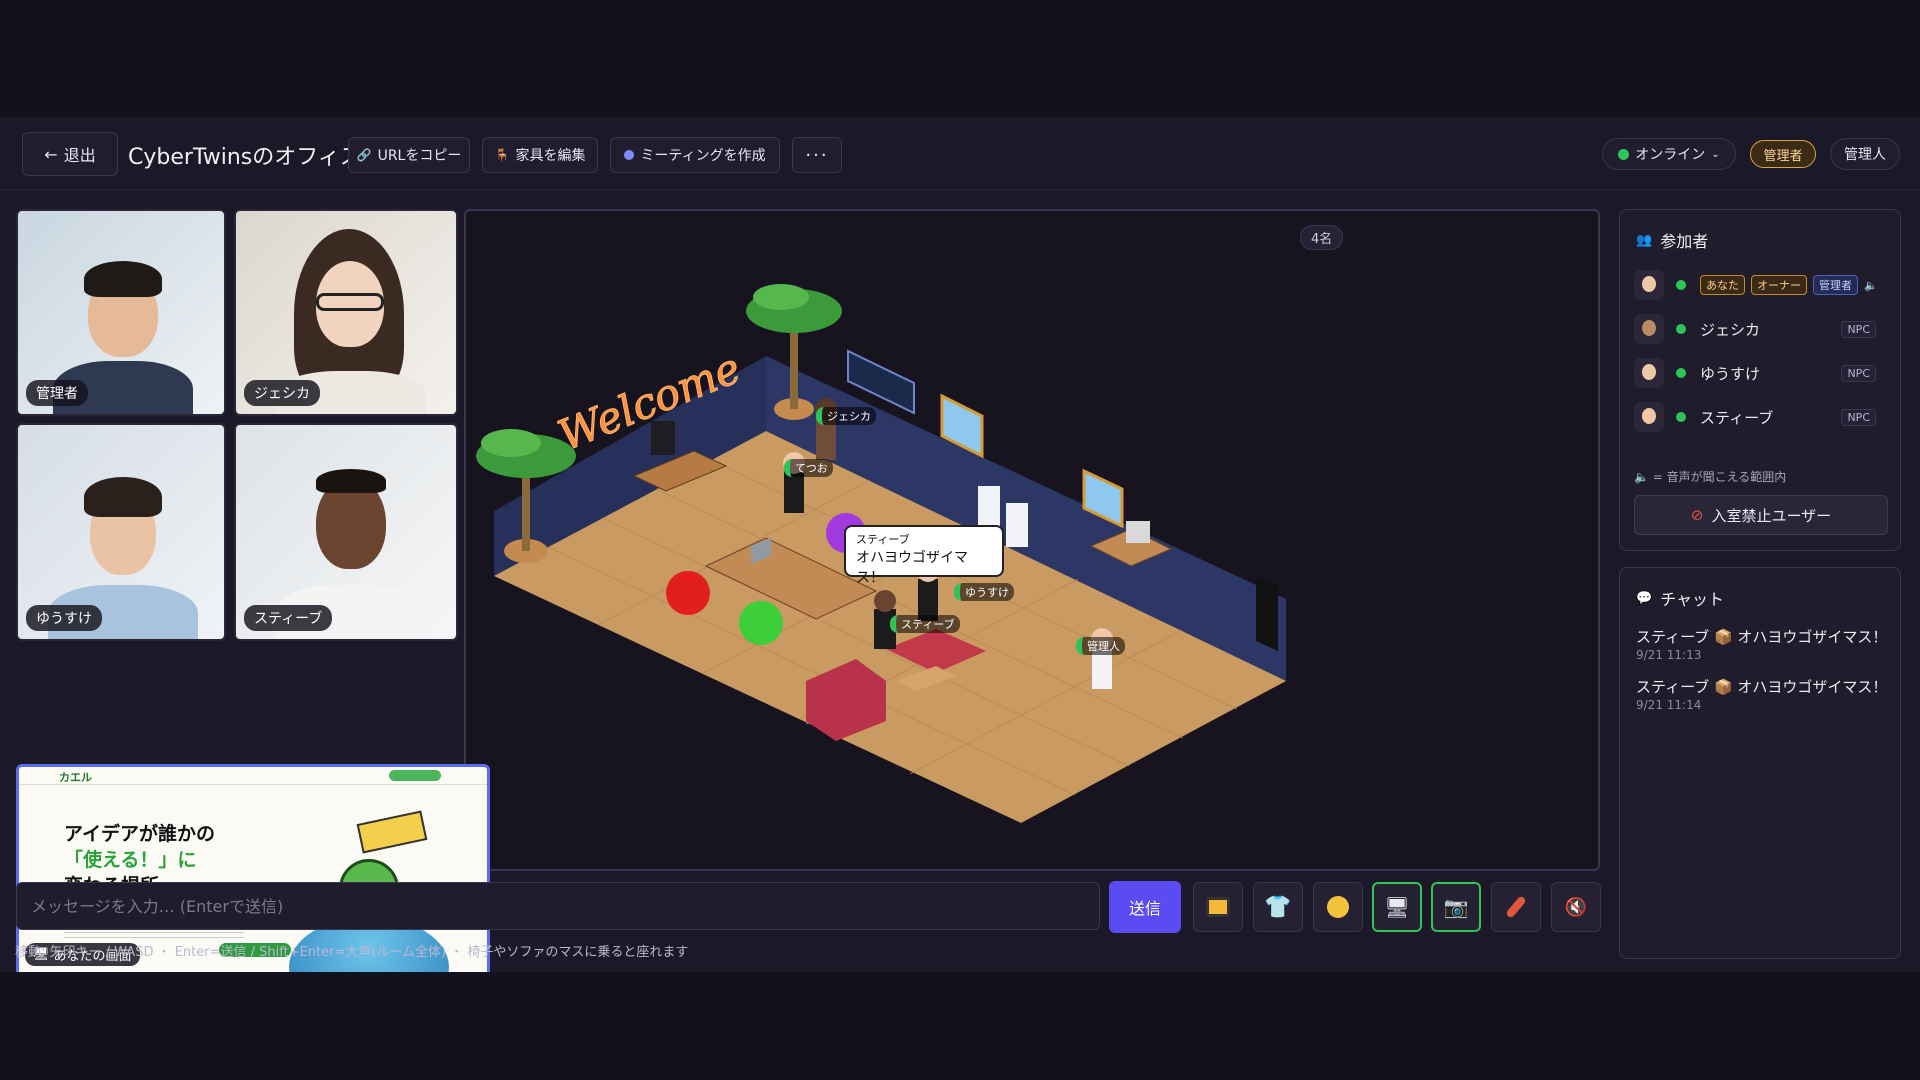 The image size is (1920, 1080). I want to click on chat-timestamp: 9/21 11:14, so click(1669, 705).